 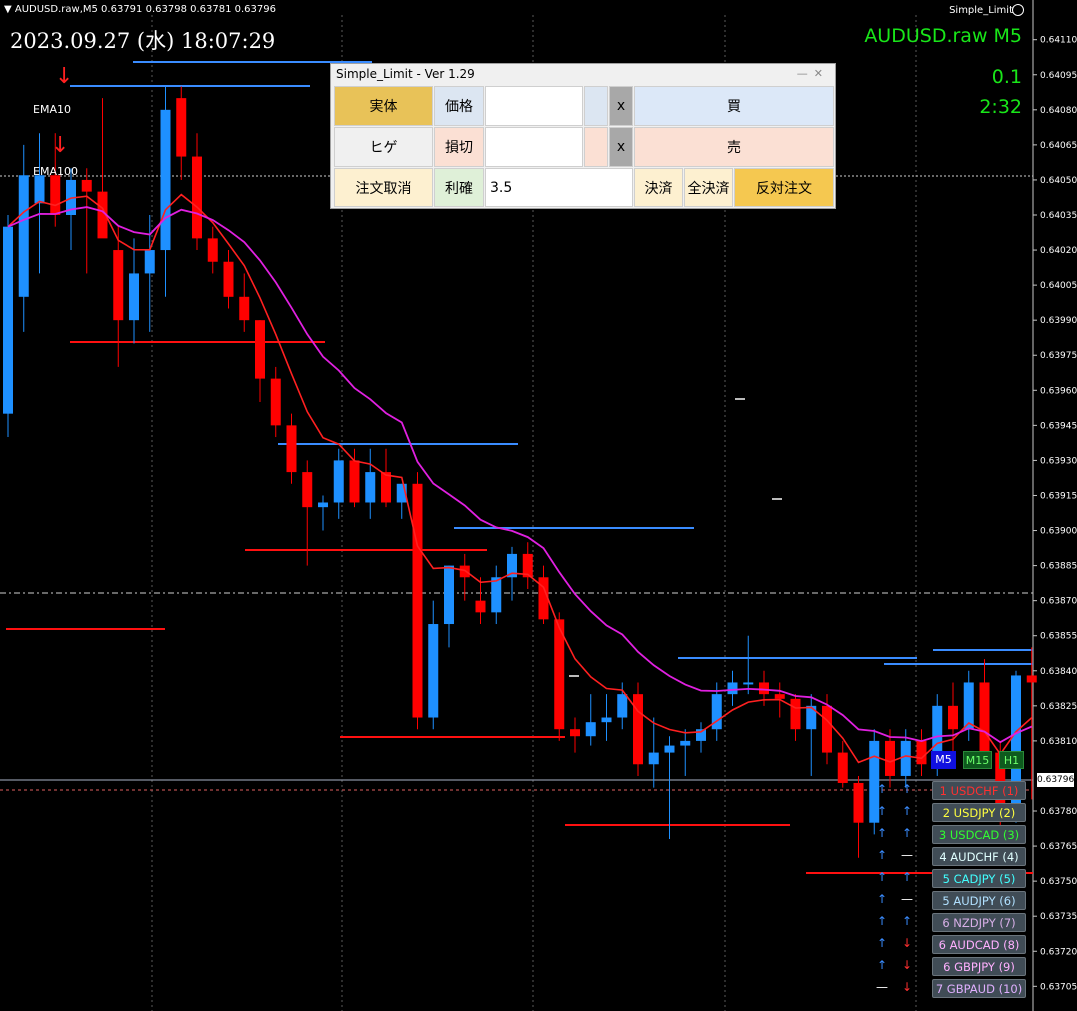 I want to click on axis-price-label: 0.63840, so click(x=1058, y=672).